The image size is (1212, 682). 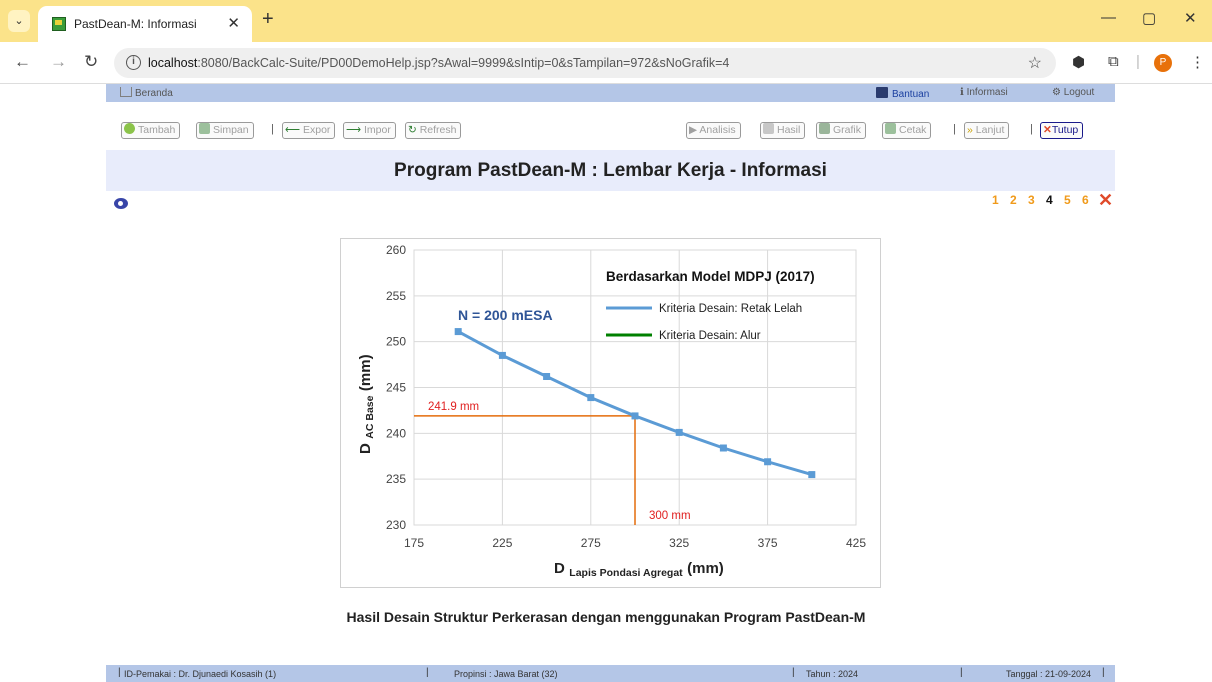 I want to click on grafik-button: Grafik, so click(x=841, y=130).